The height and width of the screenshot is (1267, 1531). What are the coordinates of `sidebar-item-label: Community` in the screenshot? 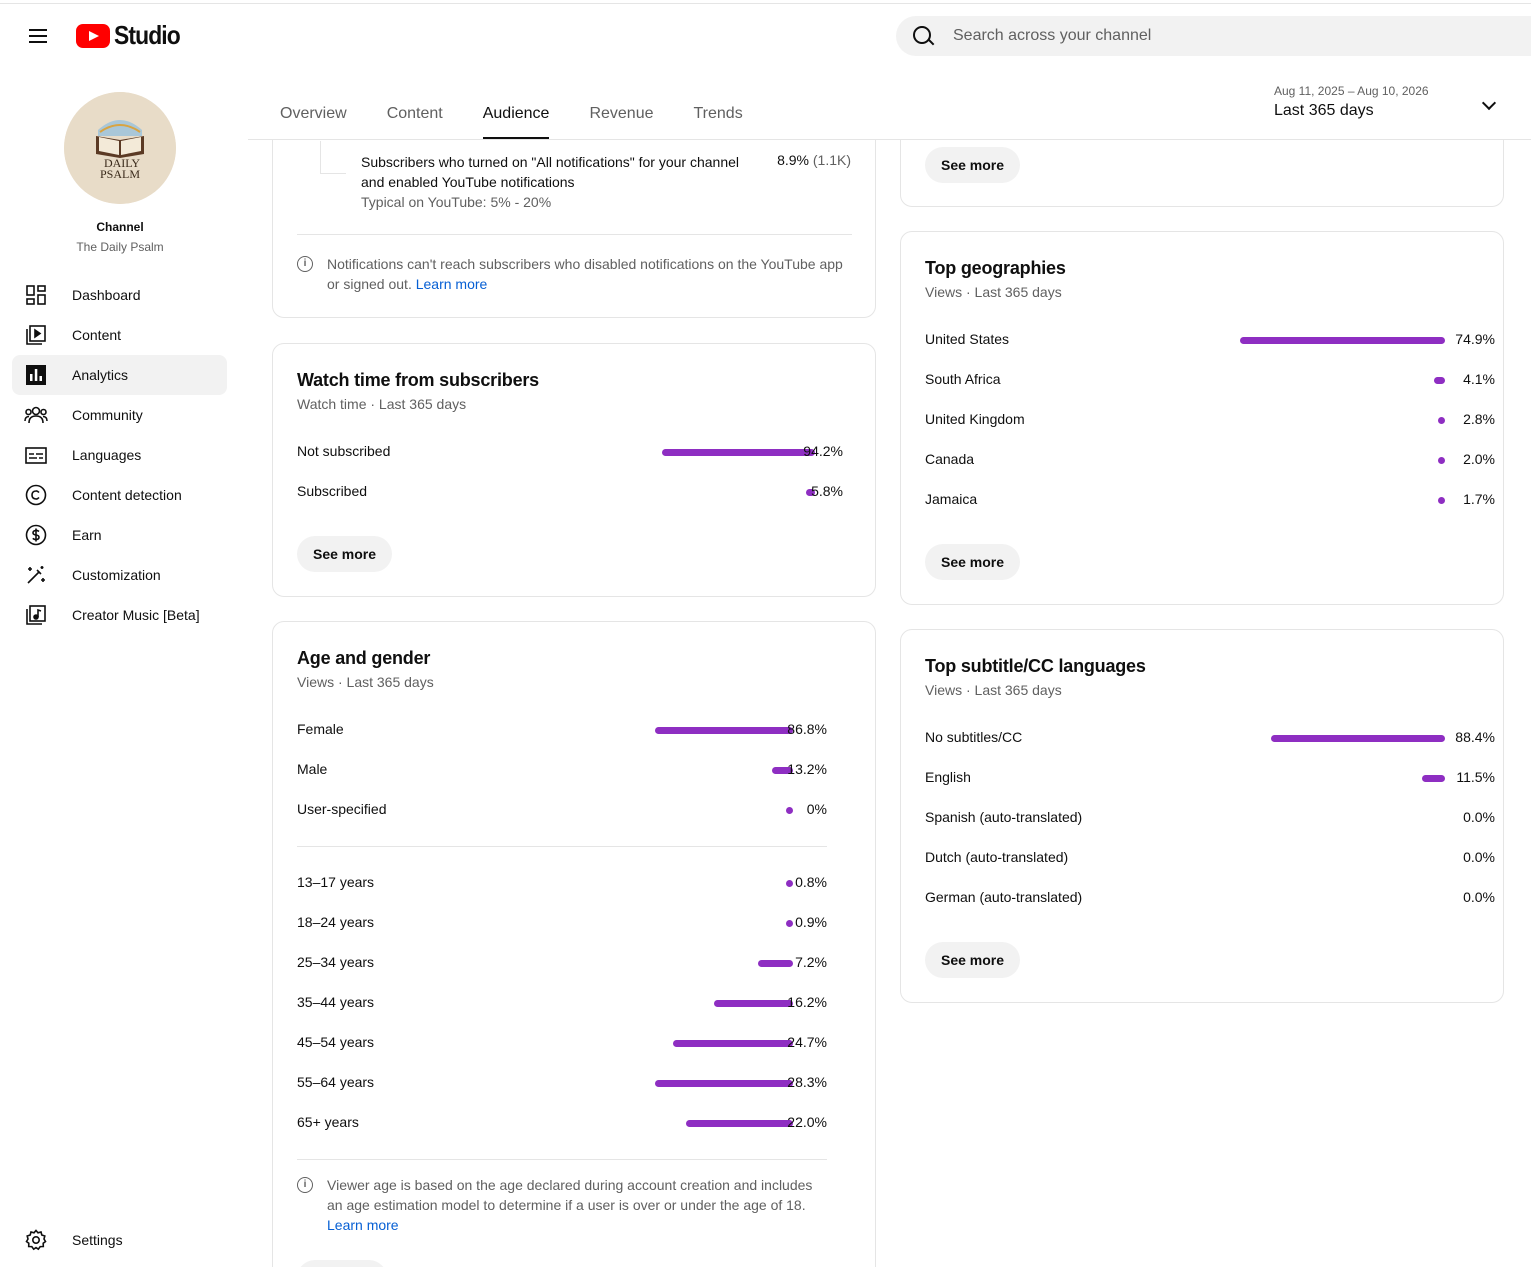 It's located at (107, 415).